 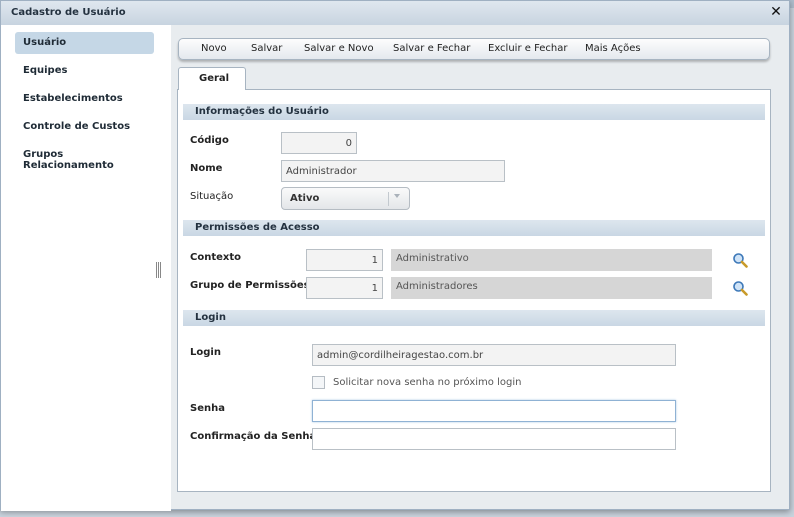 I want to click on sidebar-item-grupos-relacionamento: Grupos Relacionamento, so click(x=84, y=157).